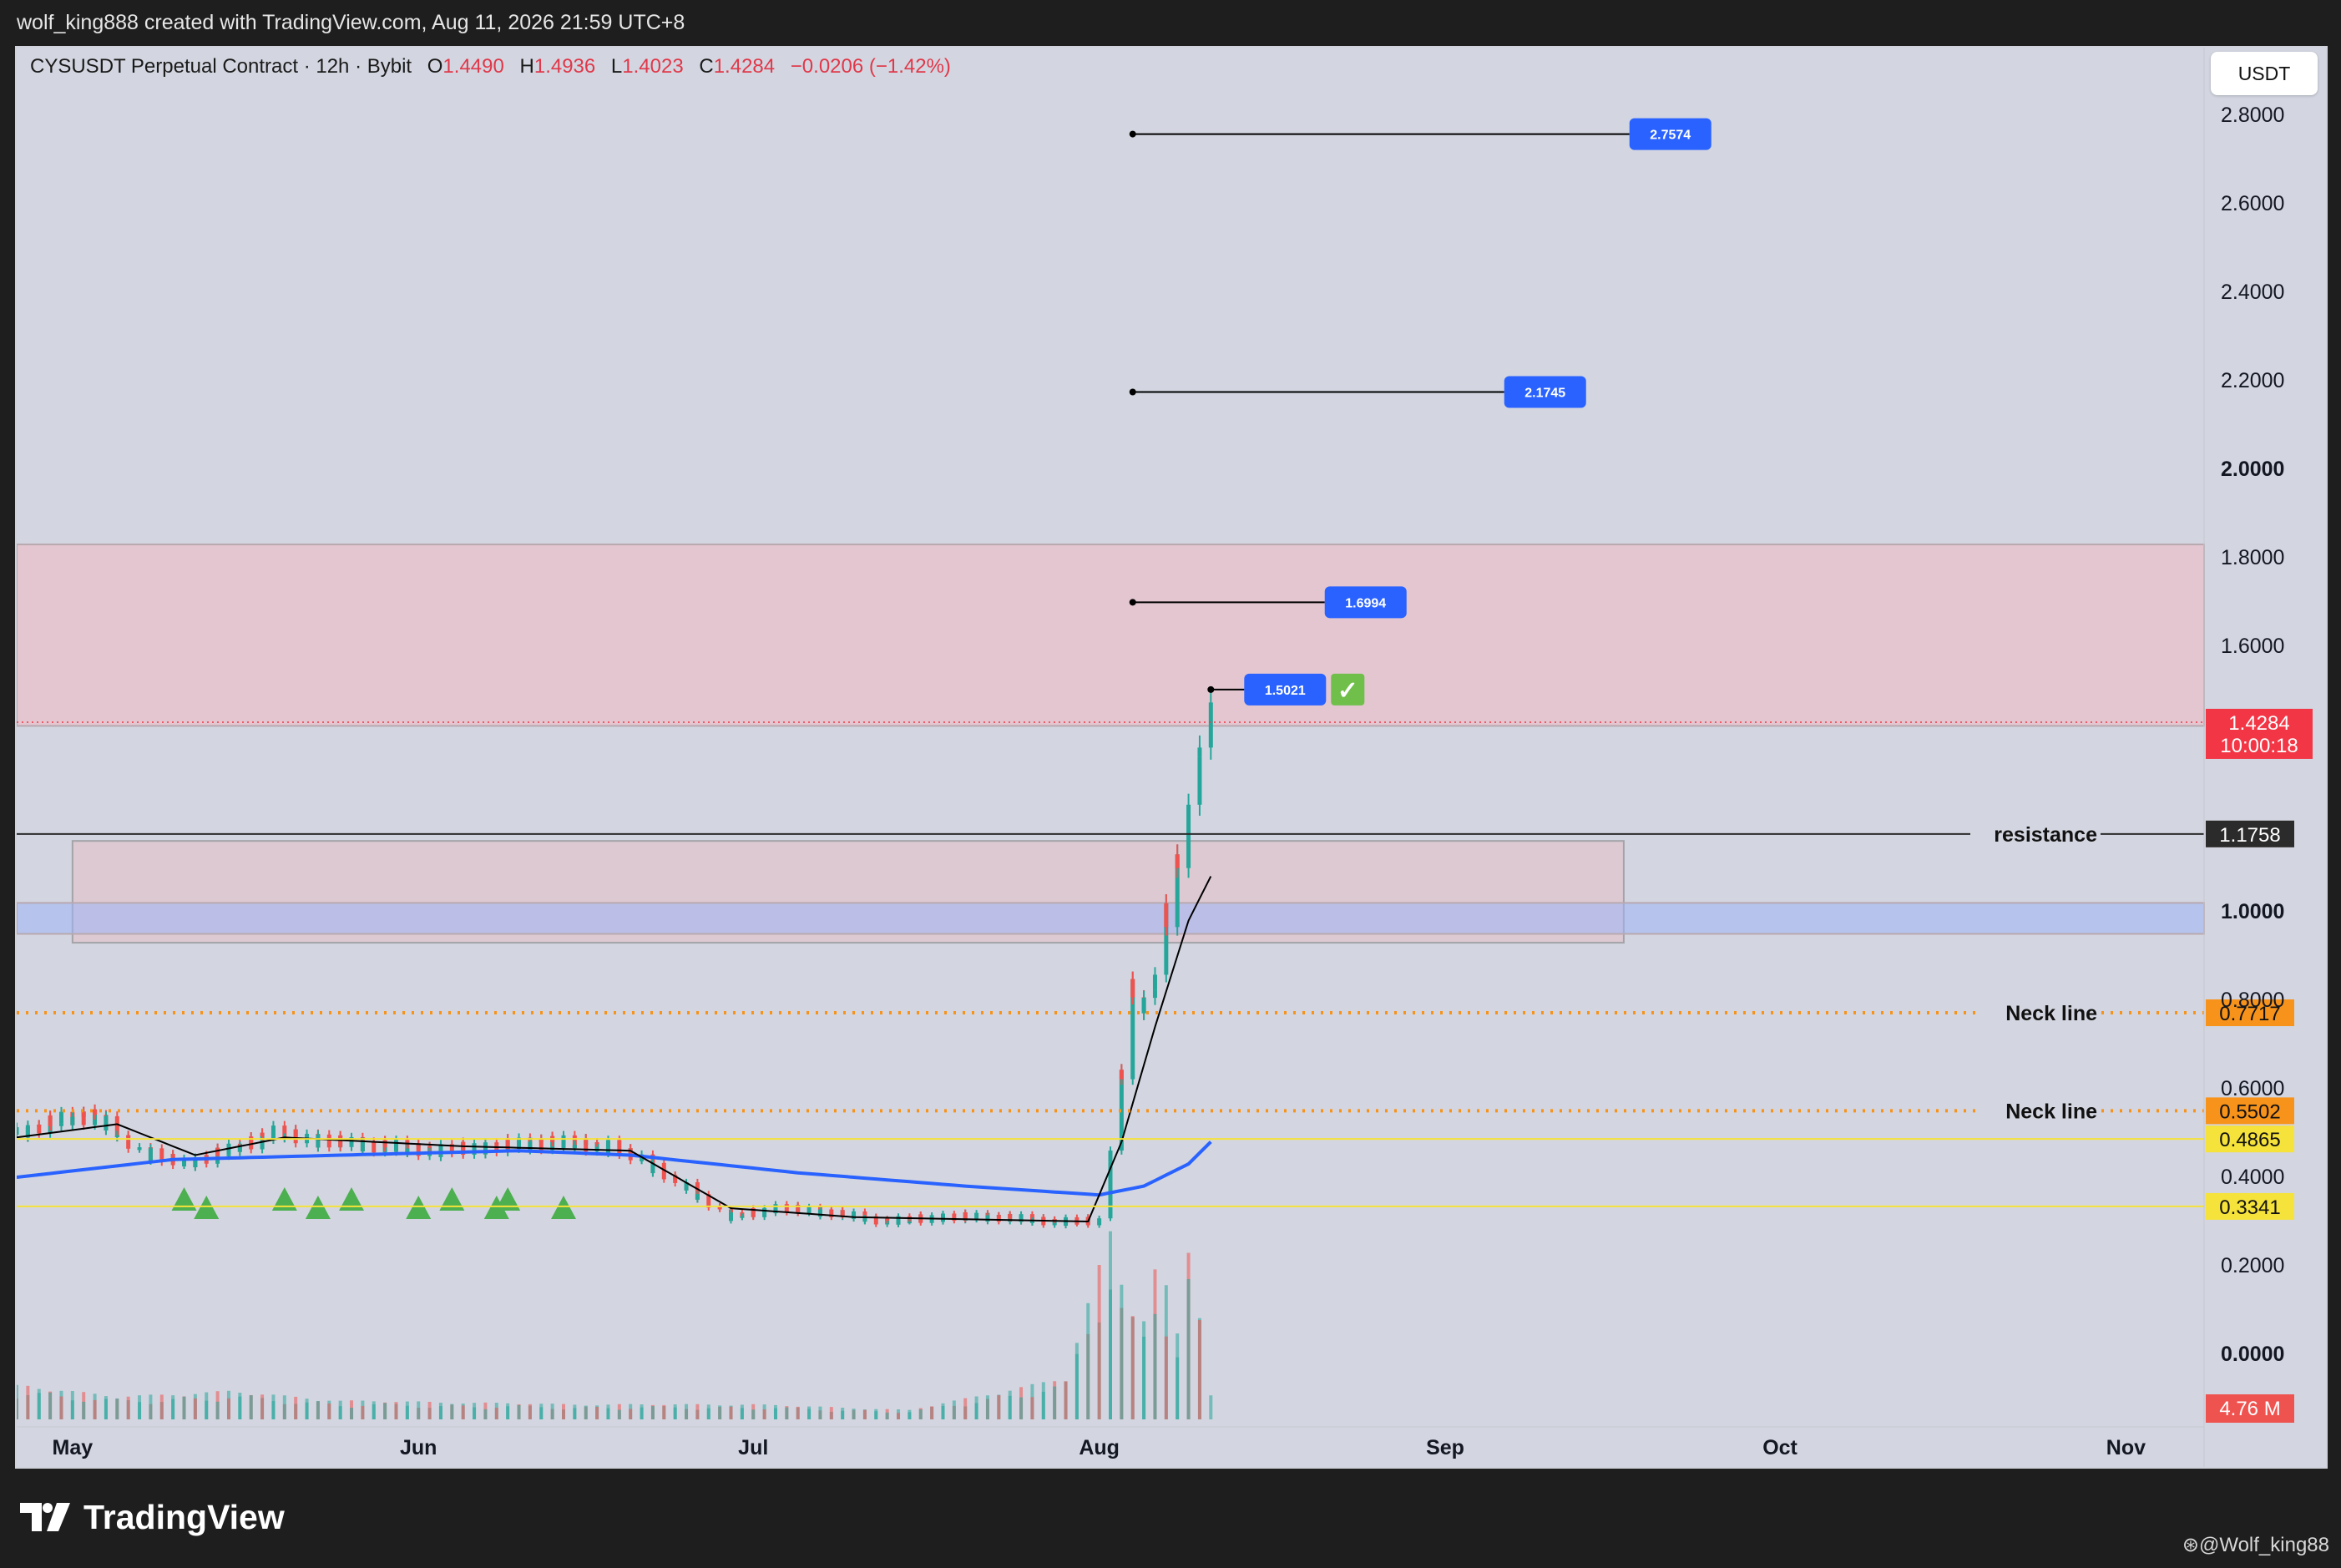  I want to click on tradingview-logo: TradingView, so click(152, 1517).